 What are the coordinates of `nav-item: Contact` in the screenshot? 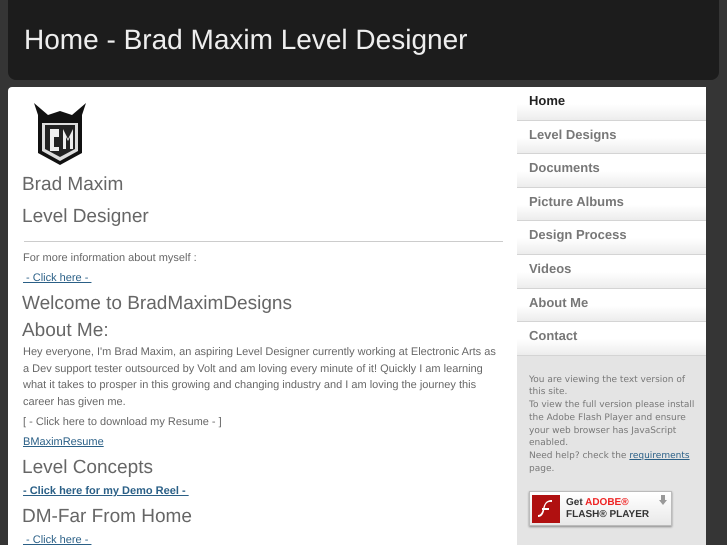 It's located at (611, 339).